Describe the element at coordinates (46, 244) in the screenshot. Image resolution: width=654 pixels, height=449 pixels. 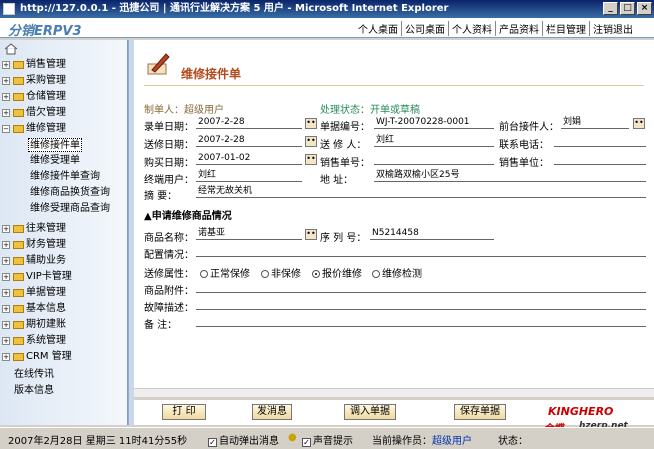
I see `sidebar-item-label: 财务管理` at that location.